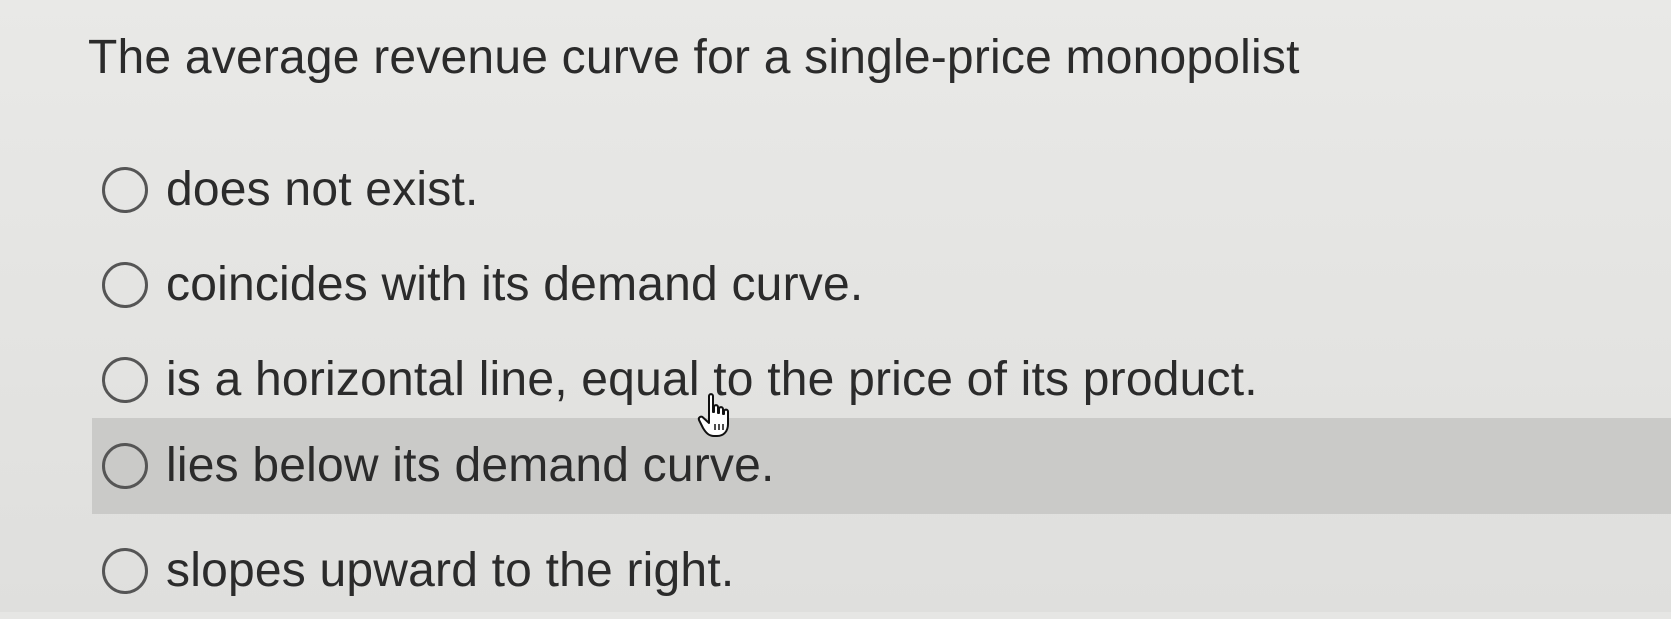 Image resolution: width=1671 pixels, height=619 pixels. What do you see at coordinates (470, 465) in the screenshot?
I see `option-label: lies below its demand curve.` at bounding box center [470, 465].